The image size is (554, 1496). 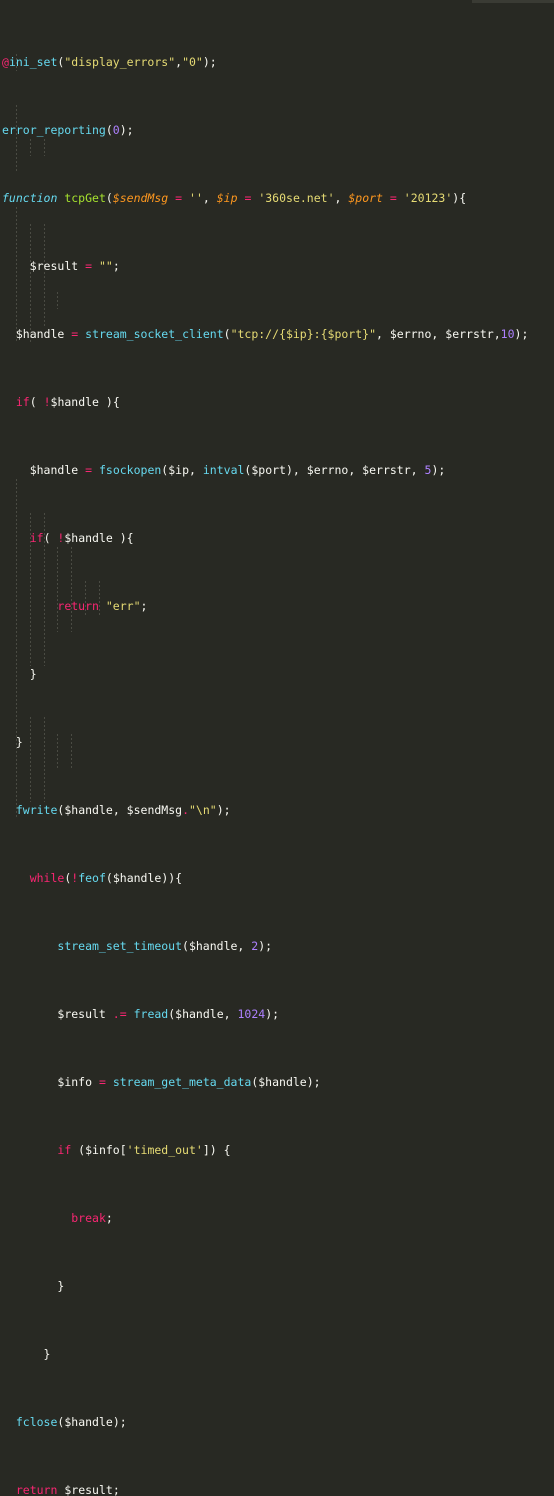 What do you see at coordinates (106, 878) in the screenshot?
I see `code-line: while(!feof($handle)){` at bounding box center [106, 878].